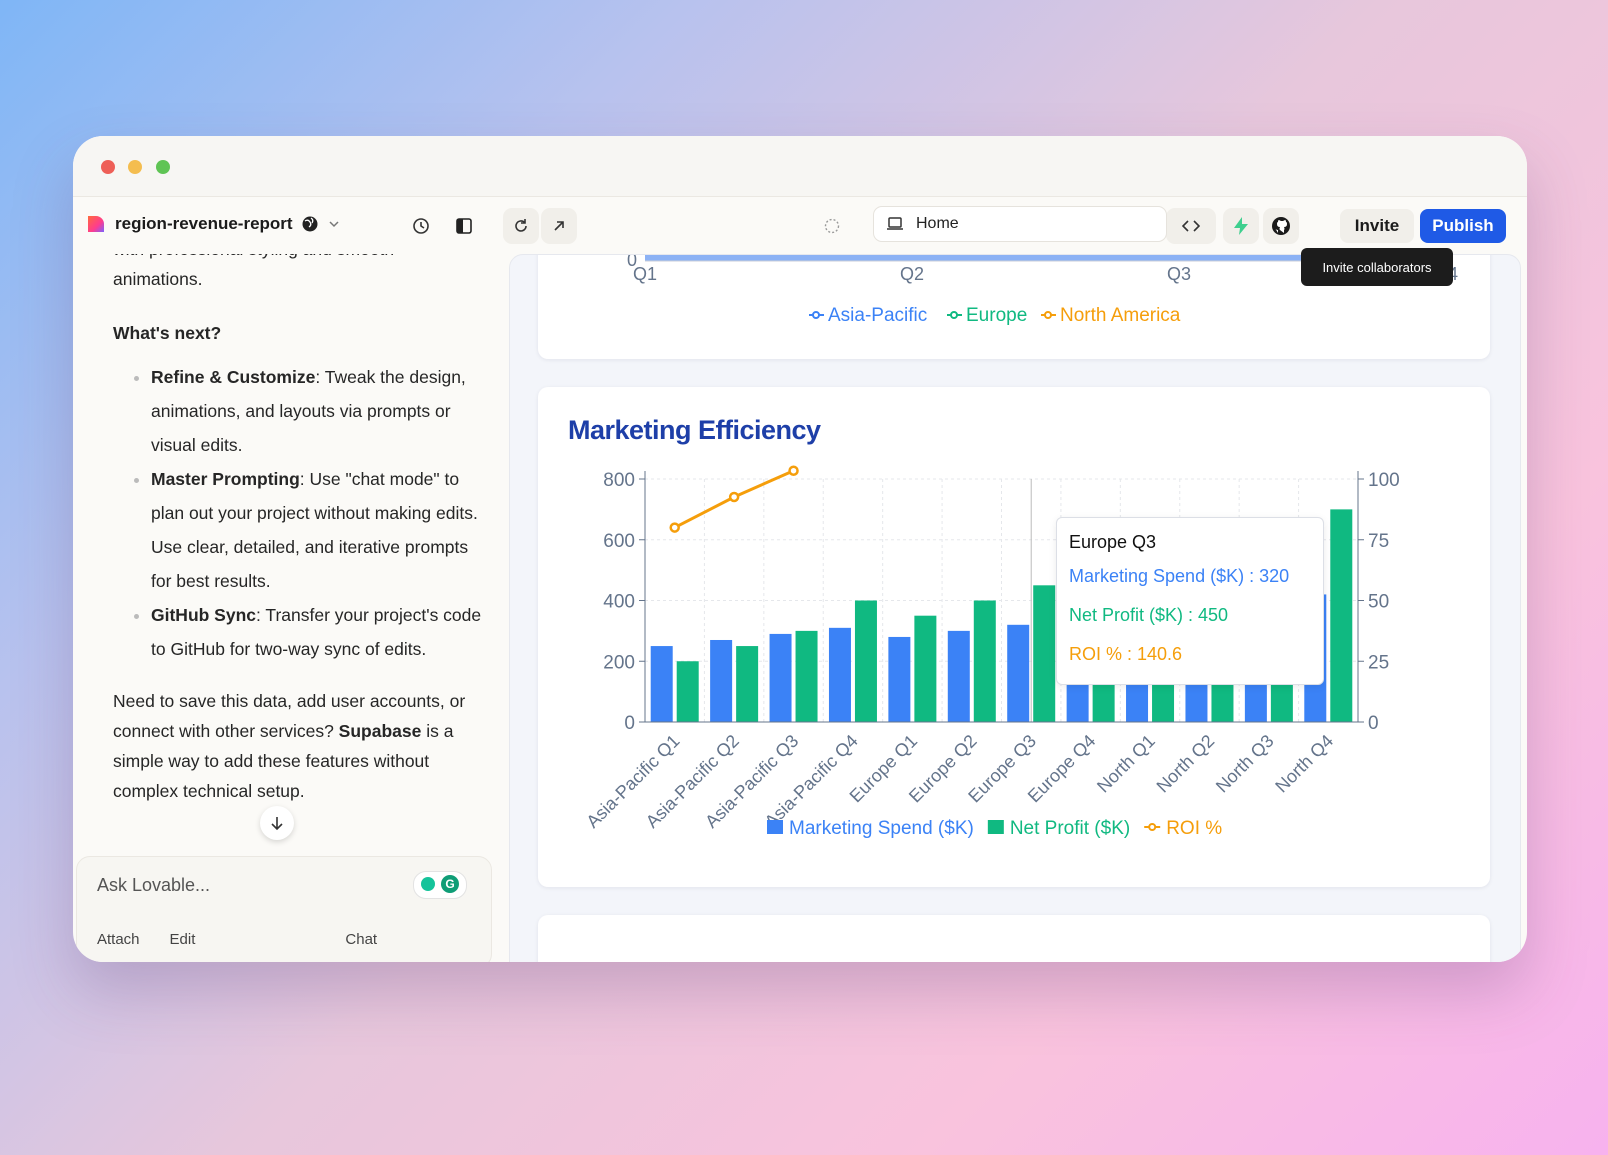 The width and height of the screenshot is (1608, 1155). What do you see at coordinates (877, 315) in the screenshot?
I see `legend-label: Asia-Pacific` at bounding box center [877, 315].